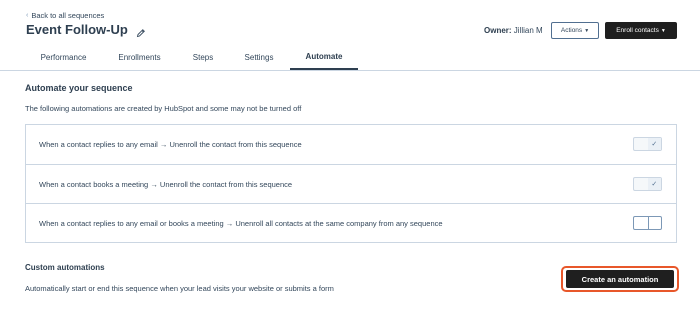 The height and width of the screenshot is (317, 700). I want to click on tab-settings: Settings, so click(259, 57).